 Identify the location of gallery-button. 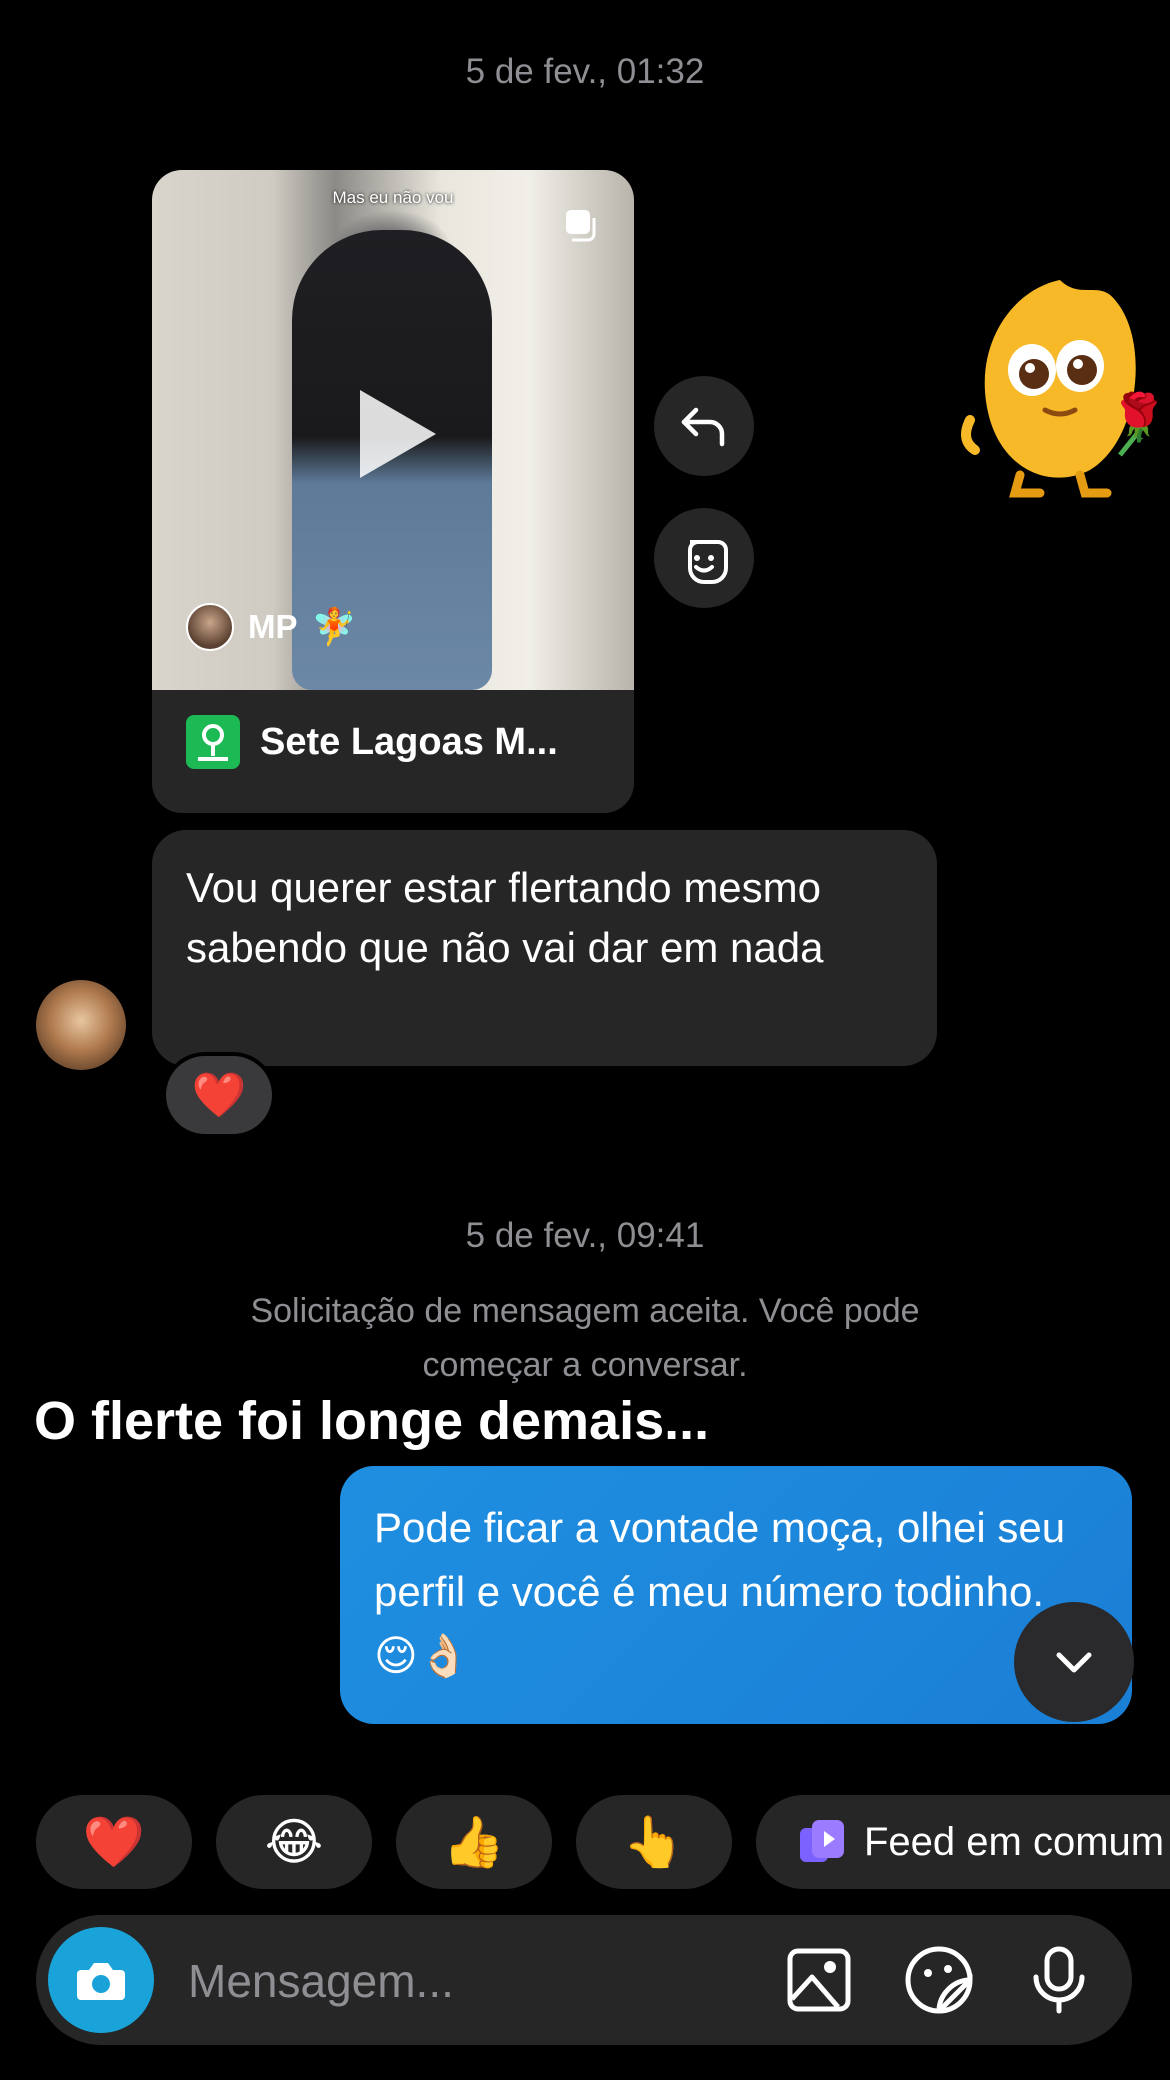
(819, 1980).